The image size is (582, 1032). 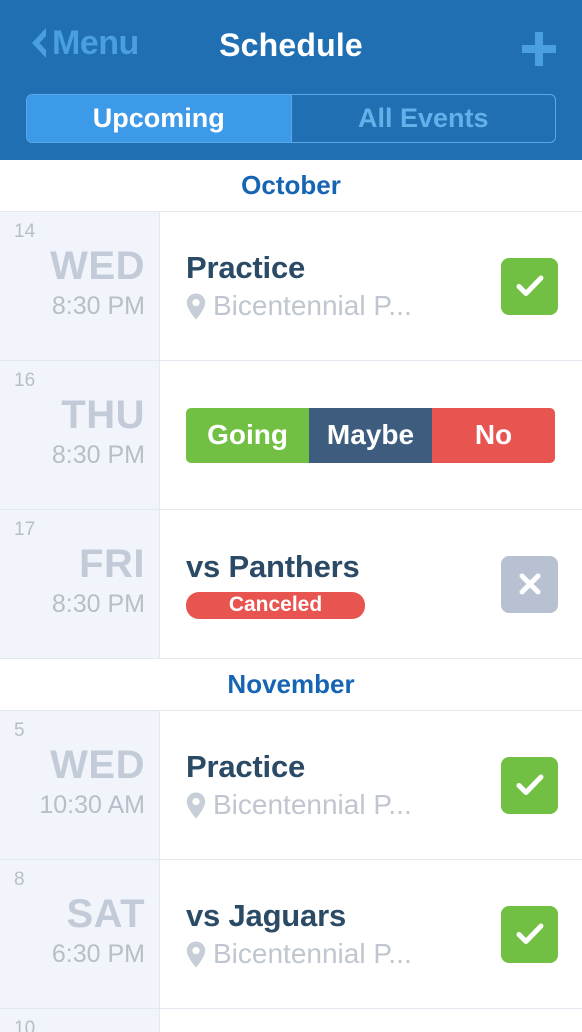 What do you see at coordinates (371, 1020) in the screenshot?
I see `event-content` at bounding box center [371, 1020].